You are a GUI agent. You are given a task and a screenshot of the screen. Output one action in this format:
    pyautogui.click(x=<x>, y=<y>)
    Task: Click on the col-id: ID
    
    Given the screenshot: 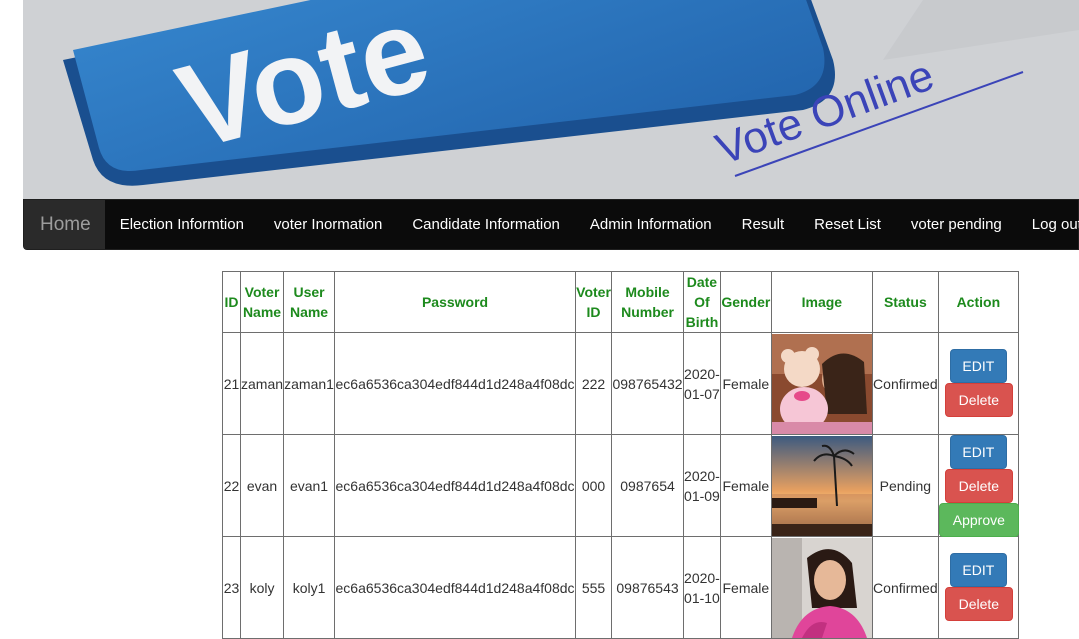 What is the action you would take?
    pyautogui.click(x=231, y=302)
    